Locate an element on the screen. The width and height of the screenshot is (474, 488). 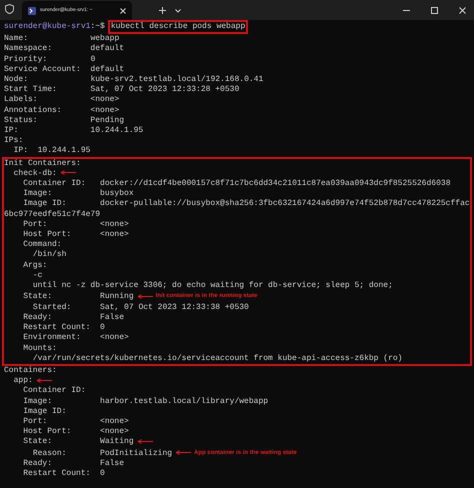
field-value: Sat, 07 Oct 2023 12:33:28 +0530 is located at coordinates (165, 89).